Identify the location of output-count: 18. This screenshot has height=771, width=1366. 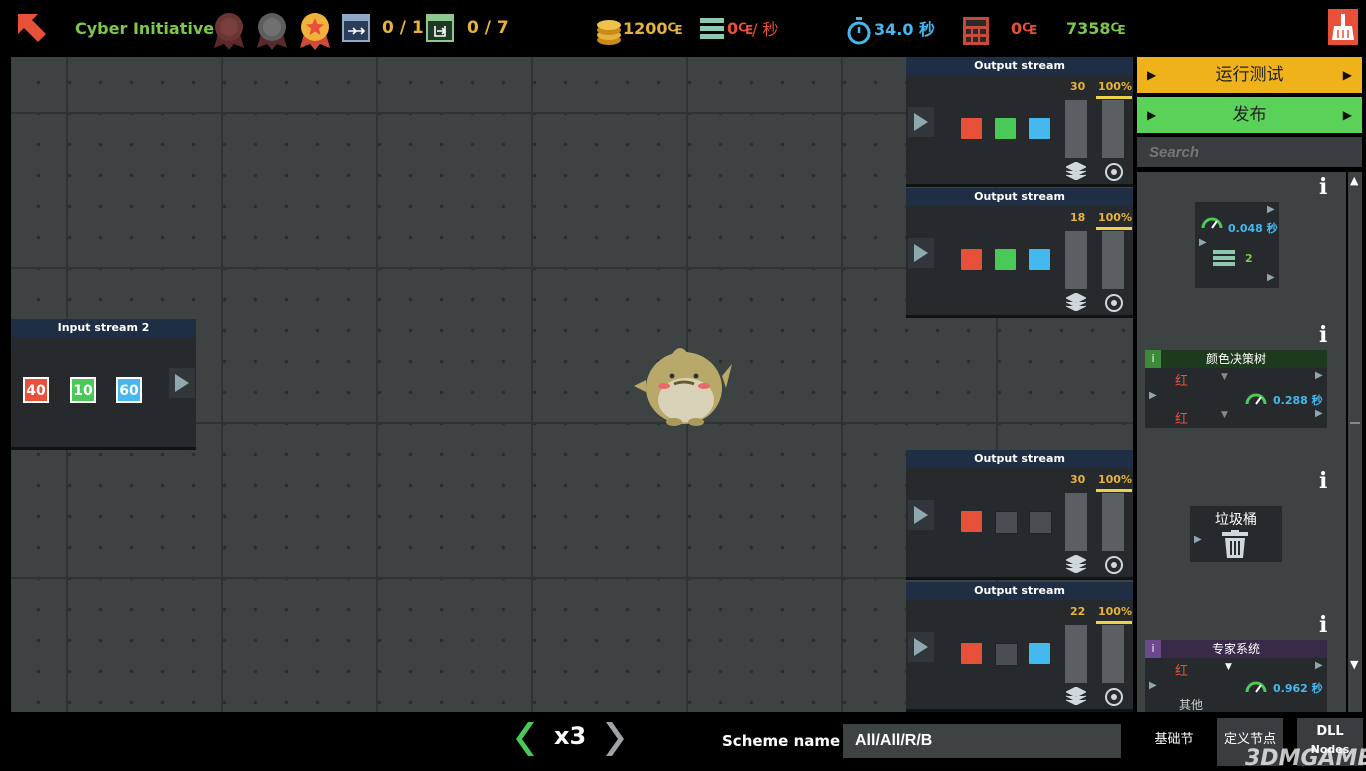
(1078, 217).